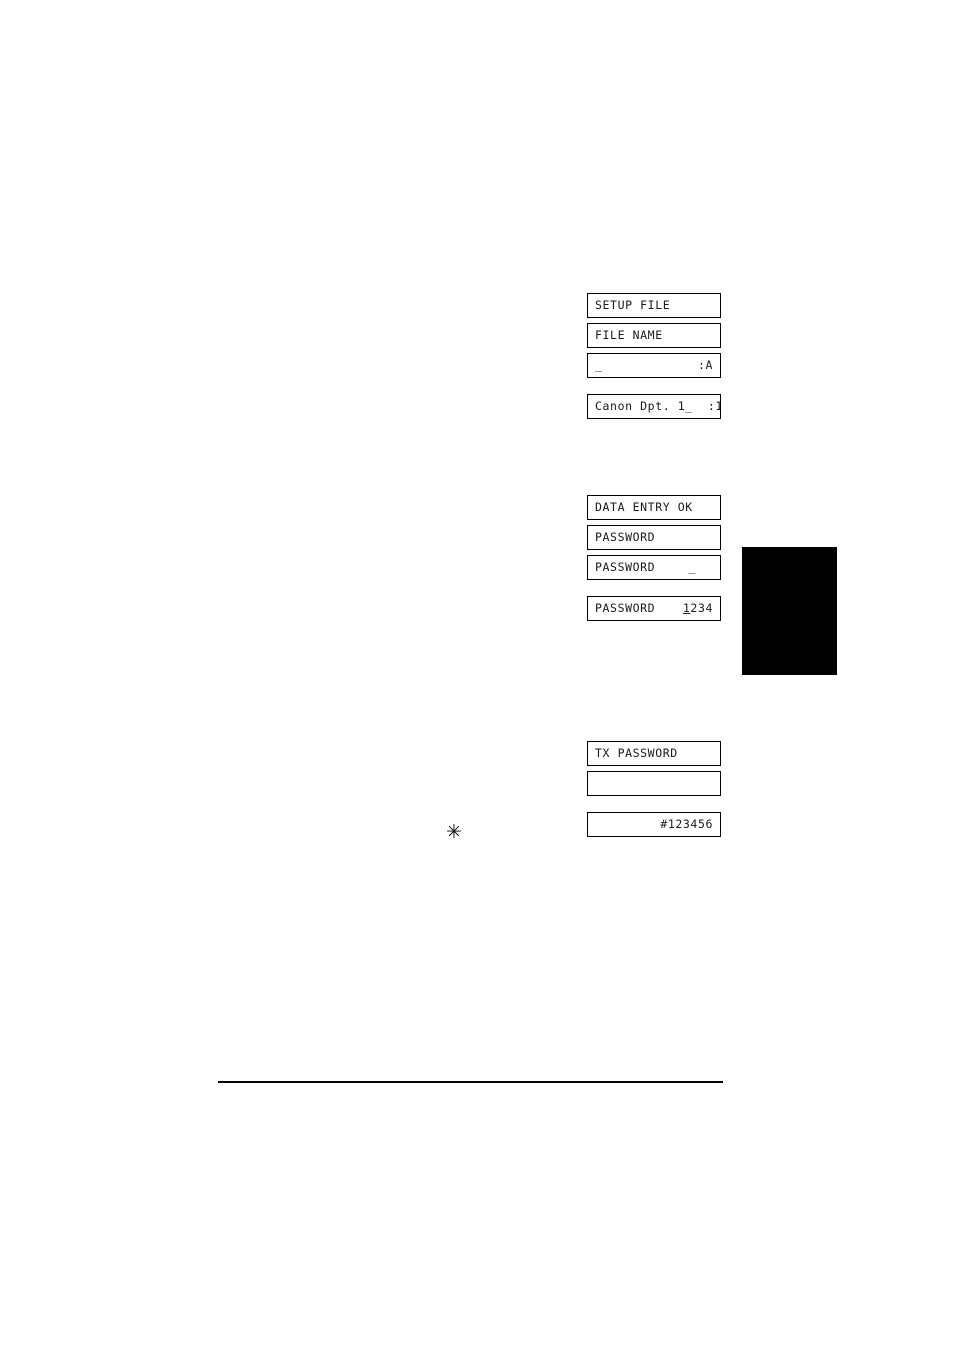 The width and height of the screenshot is (954, 1351). What do you see at coordinates (633, 305) in the screenshot?
I see `lcd-text-setup-file: SETUP FILE` at bounding box center [633, 305].